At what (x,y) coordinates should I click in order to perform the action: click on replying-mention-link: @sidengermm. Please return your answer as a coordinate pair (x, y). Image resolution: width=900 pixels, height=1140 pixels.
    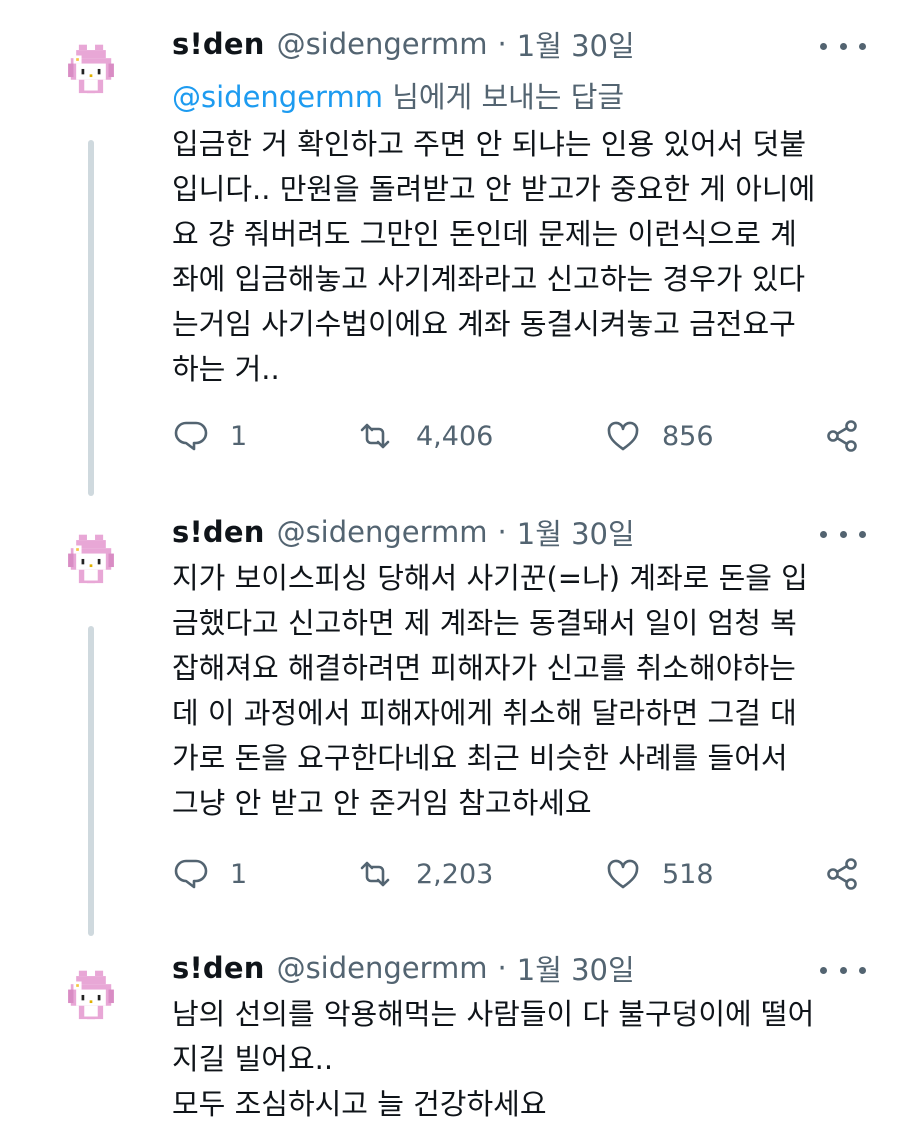
    Looking at the image, I should click on (277, 97).